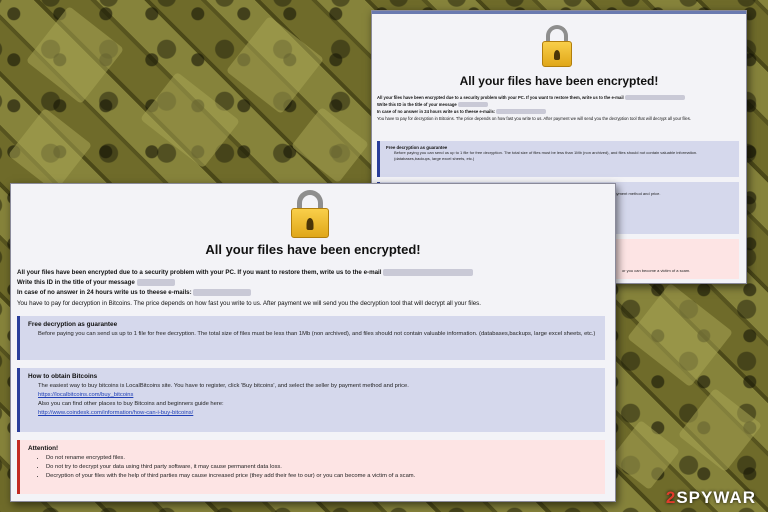  I want to click on watermark-prefix: 2, so click(671, 497).